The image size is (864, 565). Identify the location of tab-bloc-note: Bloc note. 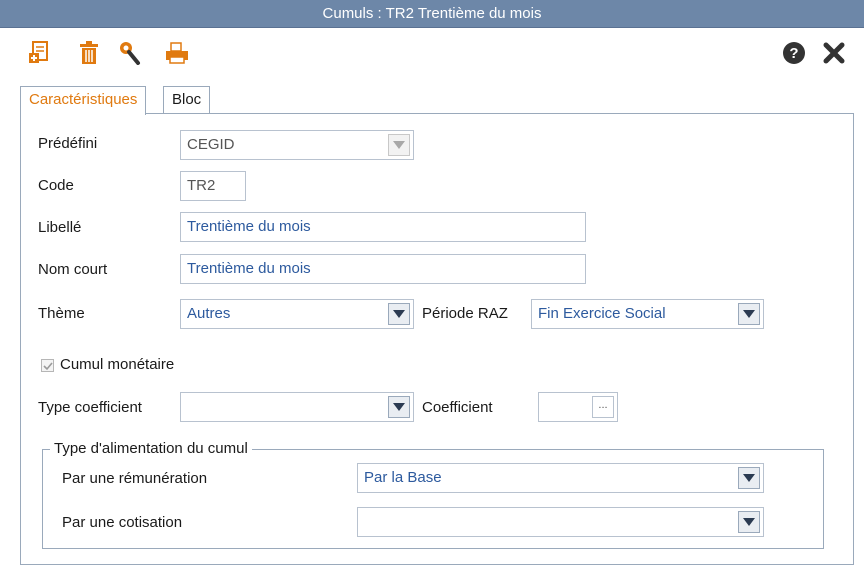
(187, 110).